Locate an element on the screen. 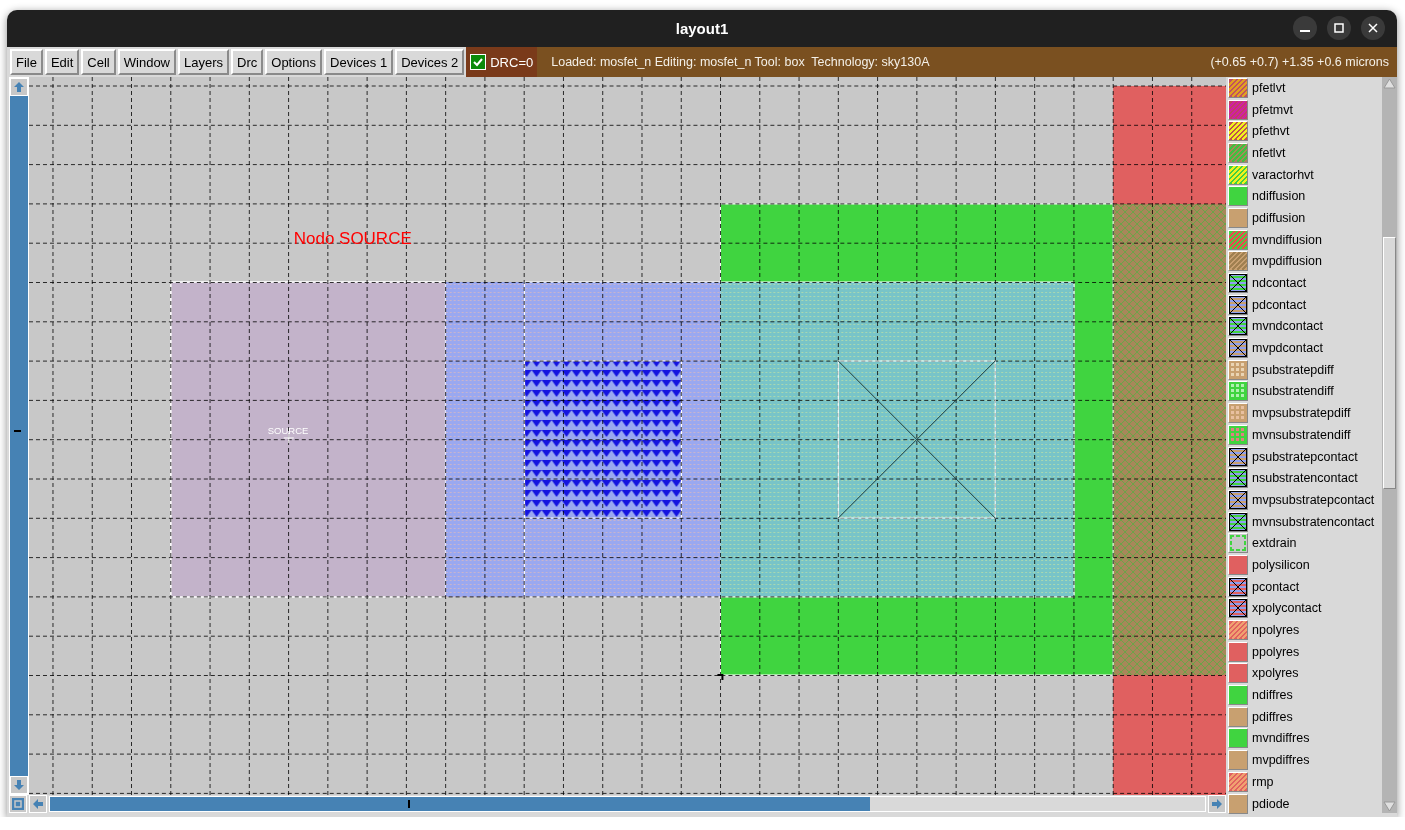 This screenshot has height=830, width=1405. scroll-right-button is located at coordinates (1217, 804).